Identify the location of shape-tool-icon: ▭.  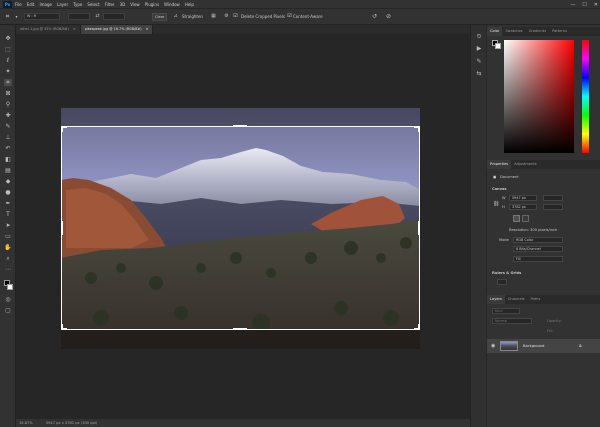
(8, 236).